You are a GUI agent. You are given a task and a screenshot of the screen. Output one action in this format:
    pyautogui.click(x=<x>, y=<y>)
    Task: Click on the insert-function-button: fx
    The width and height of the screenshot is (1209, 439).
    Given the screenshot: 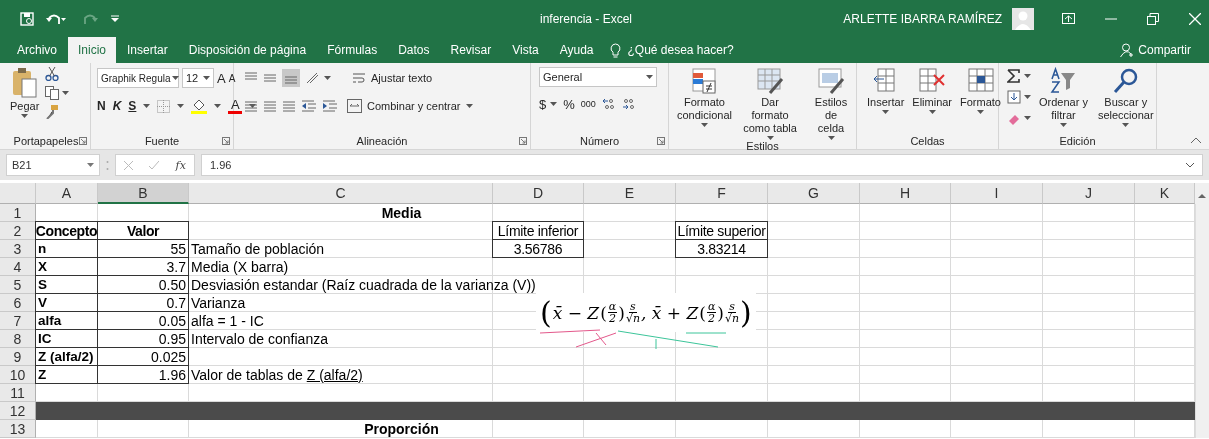 What is the action you would take?
    pyautogui.click(x=180, y=165)
    